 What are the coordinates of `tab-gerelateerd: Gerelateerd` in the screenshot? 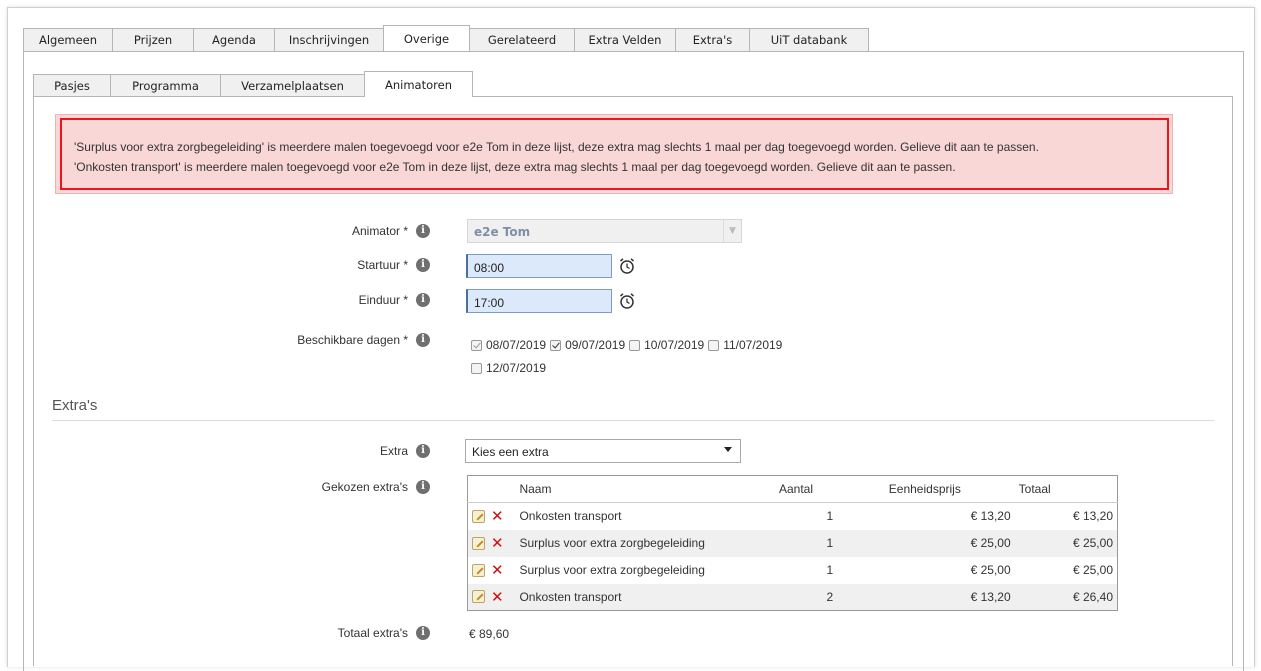 It's located at (522, 39).